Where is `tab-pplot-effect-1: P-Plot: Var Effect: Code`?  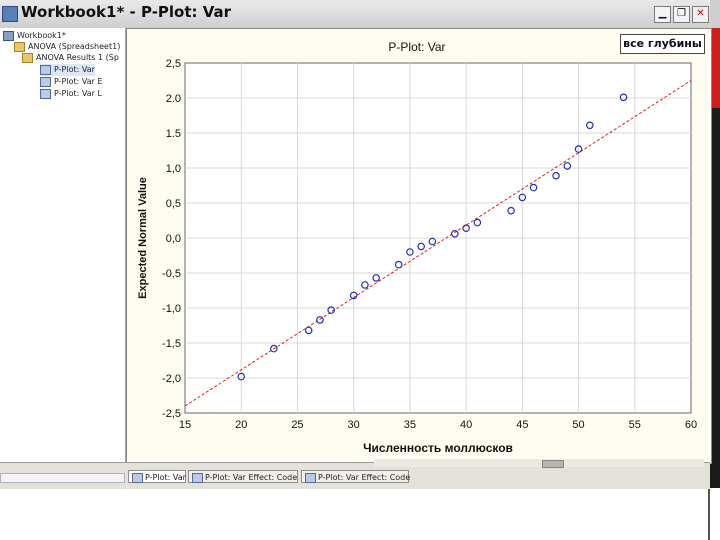 tab-pplot-effect-1: P-Plot: Var Effect: Code is located at coordinates (243, 476).